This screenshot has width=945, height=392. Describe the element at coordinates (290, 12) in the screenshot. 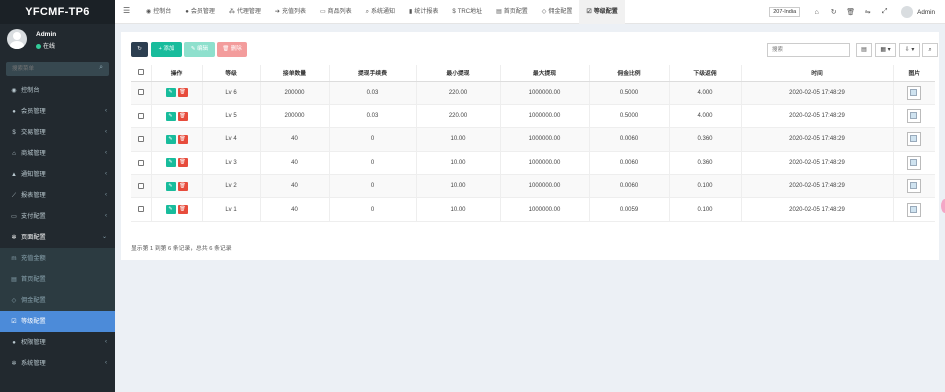

I see `tab-item: ➔ 充值列表` at that location.